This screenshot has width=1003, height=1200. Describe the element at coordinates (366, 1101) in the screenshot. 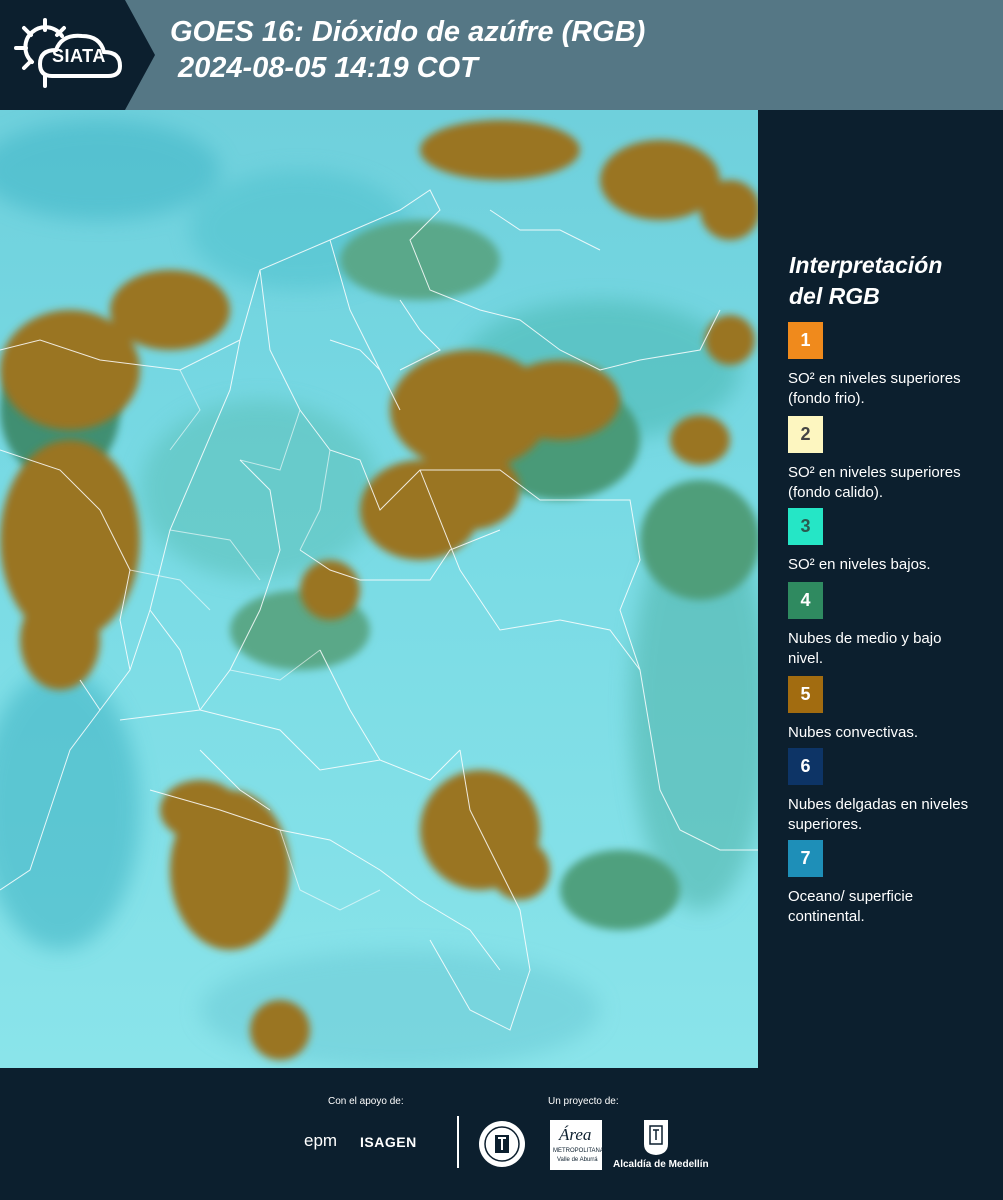

I see `support-label: Con el apoyo de:` at that location.